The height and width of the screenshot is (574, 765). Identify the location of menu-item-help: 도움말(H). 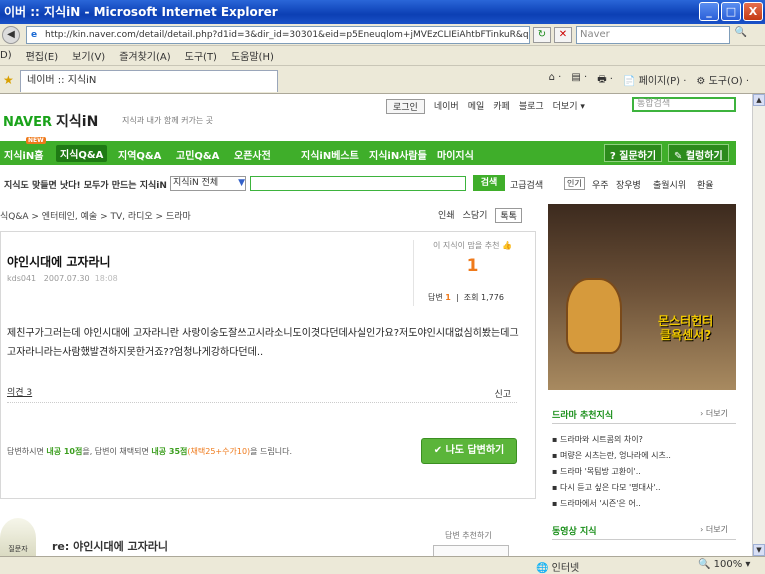
(252, 55).